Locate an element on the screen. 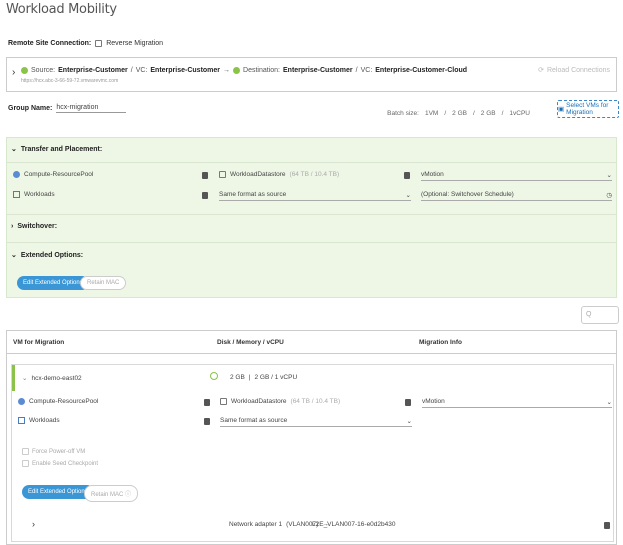 The width and height of the screenshot is (623, 545). vm-edit-extended-button: Edit Extended Options is located at coordinates (58, 492).